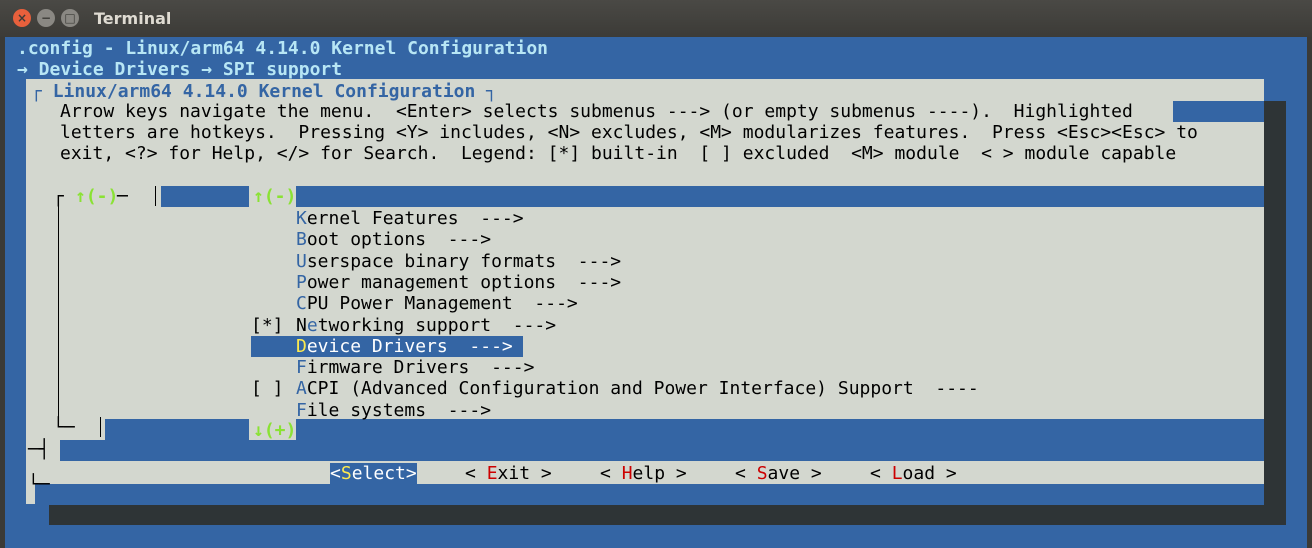 Image resolution: width=1312 pixels, height=548 pixels. Describe the element at coordinates (301, 240) in the screenshot. I see `menu-item-hotkey: B` at that location.